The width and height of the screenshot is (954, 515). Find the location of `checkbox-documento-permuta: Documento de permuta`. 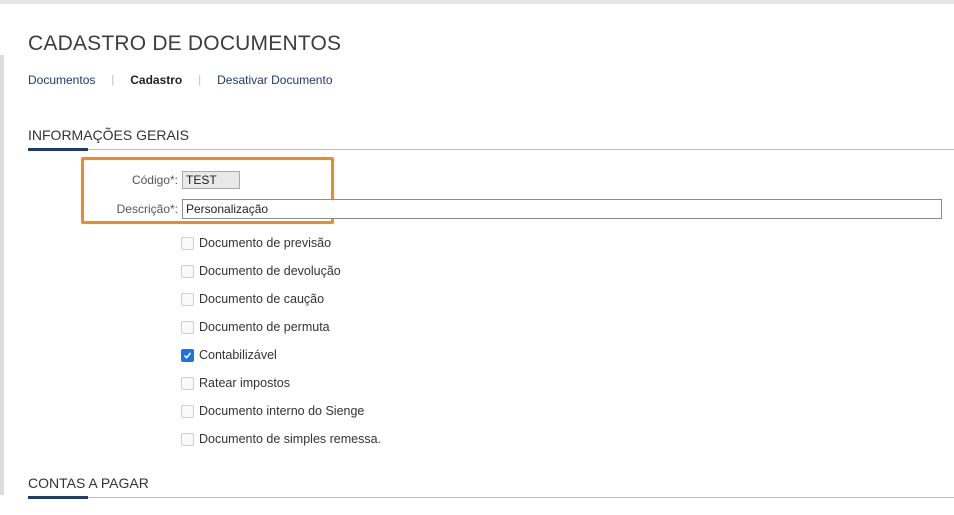

checkbox-documento-permuta: Documento de permuta is located at coordinates (281, 327).